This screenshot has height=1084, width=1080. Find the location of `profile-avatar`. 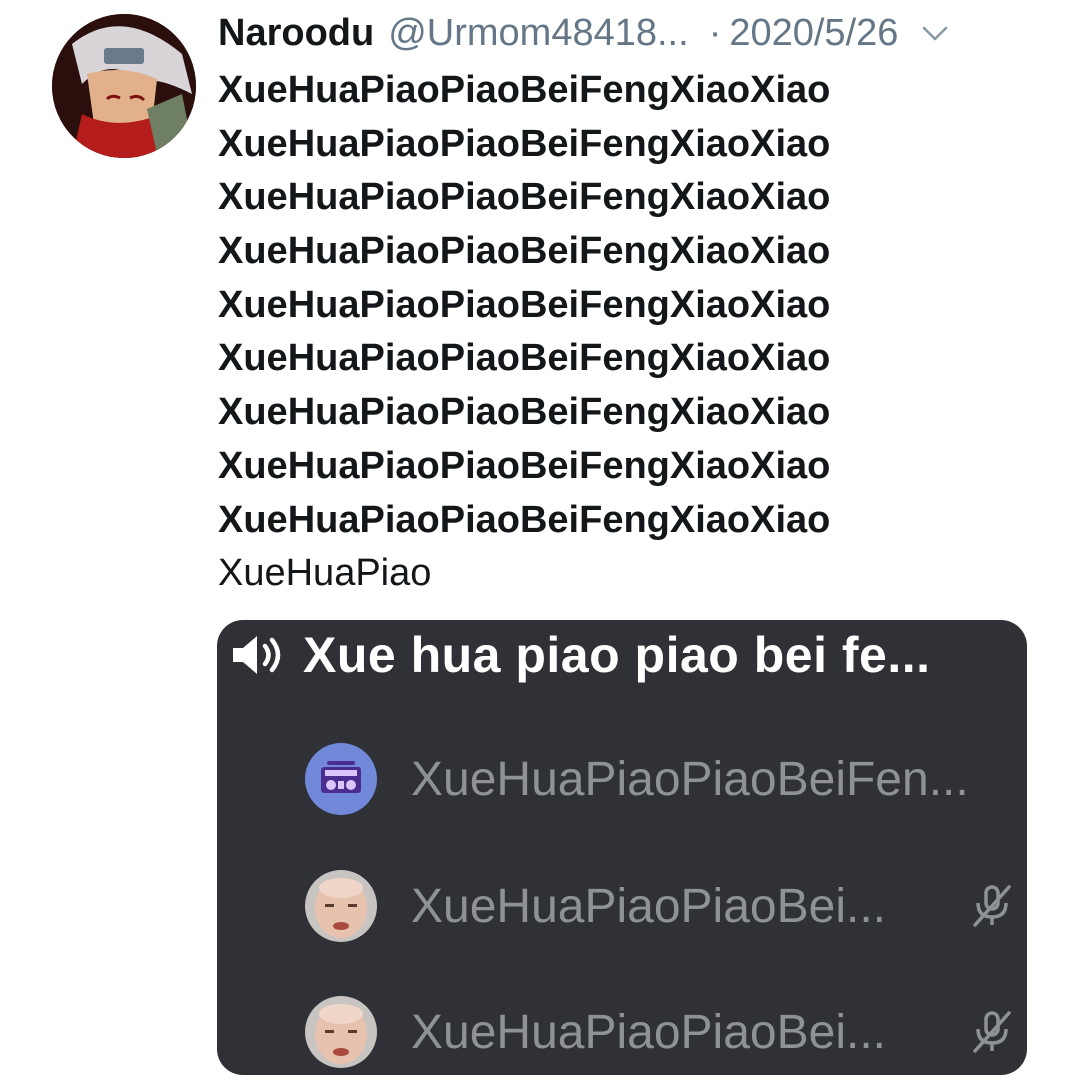

profile-avatar is located at coordinates (124, 86).